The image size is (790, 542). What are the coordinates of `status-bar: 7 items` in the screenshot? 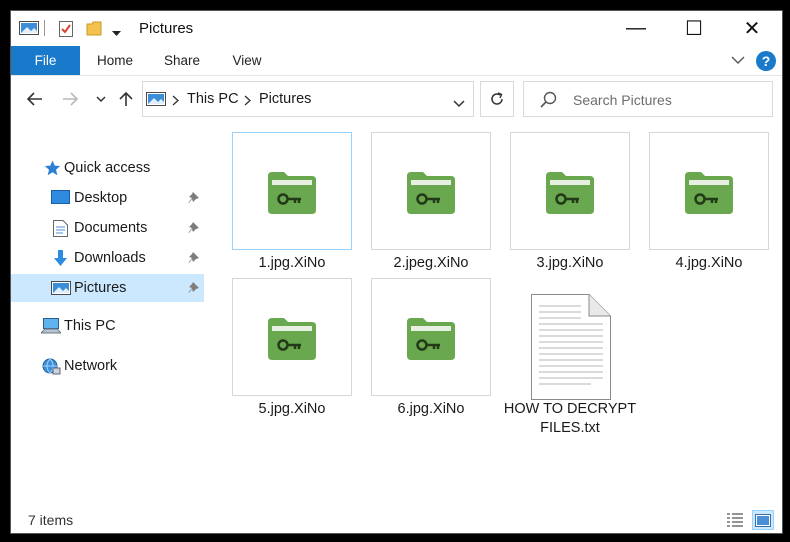 It's located at (396, 519).